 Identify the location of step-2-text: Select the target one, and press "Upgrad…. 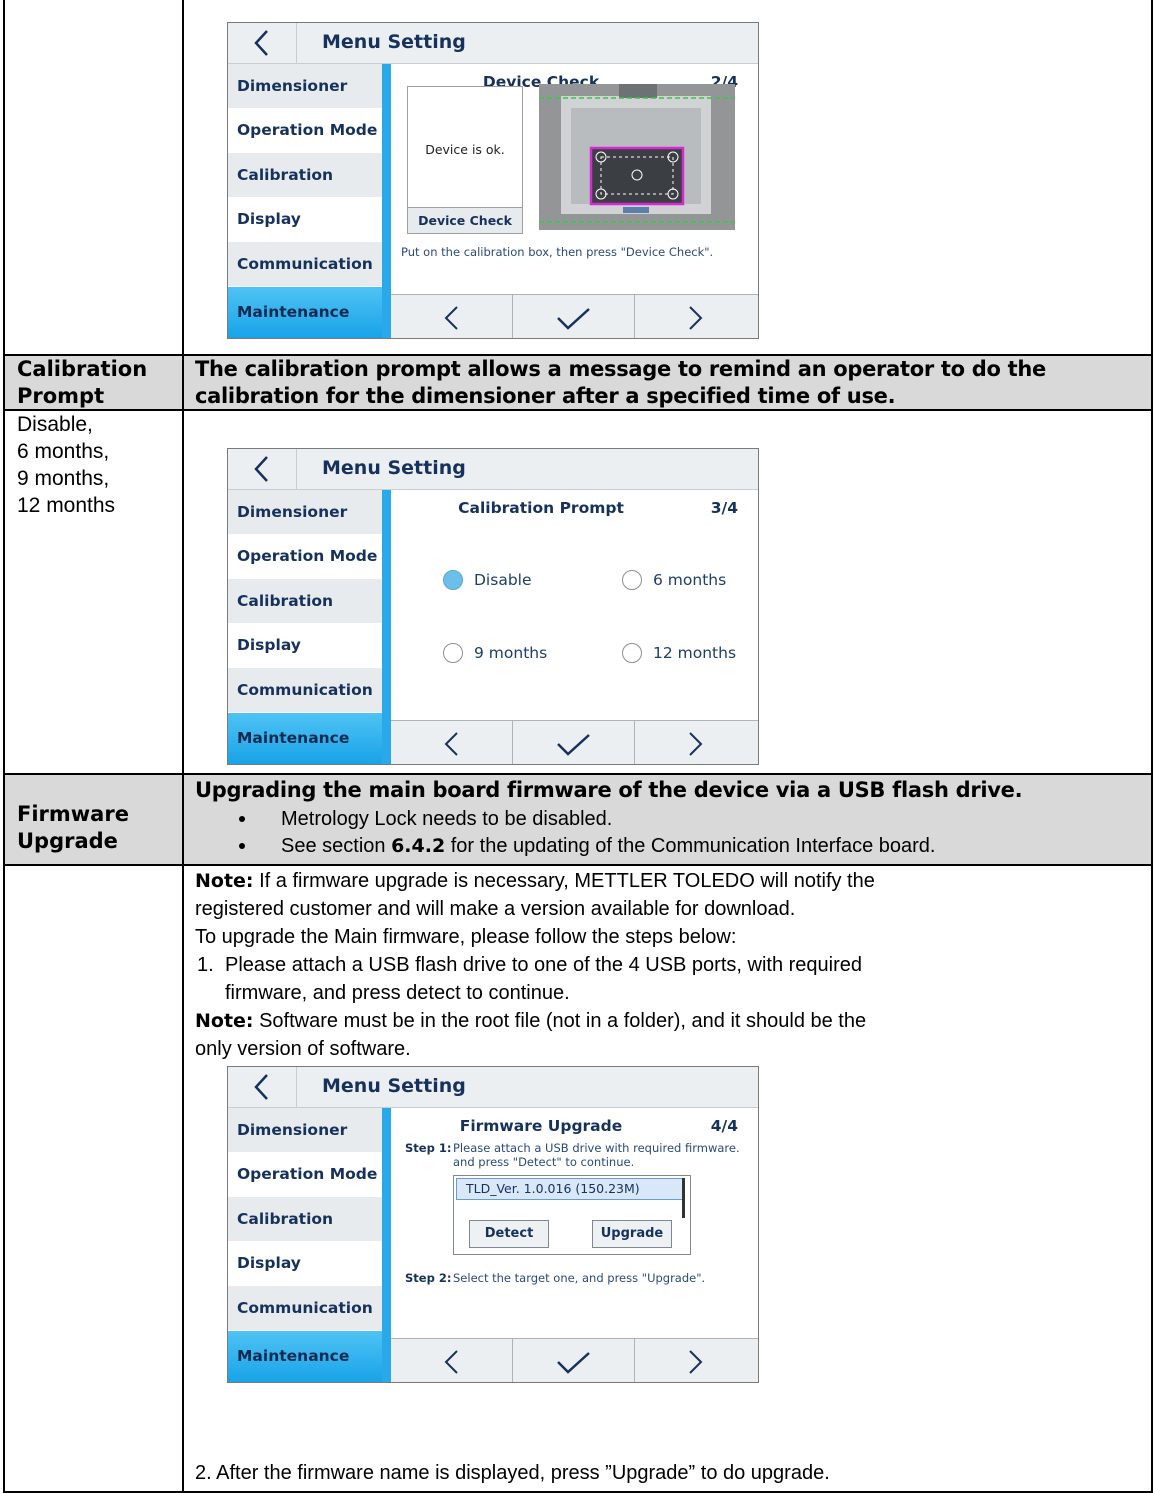
(579, 1278).